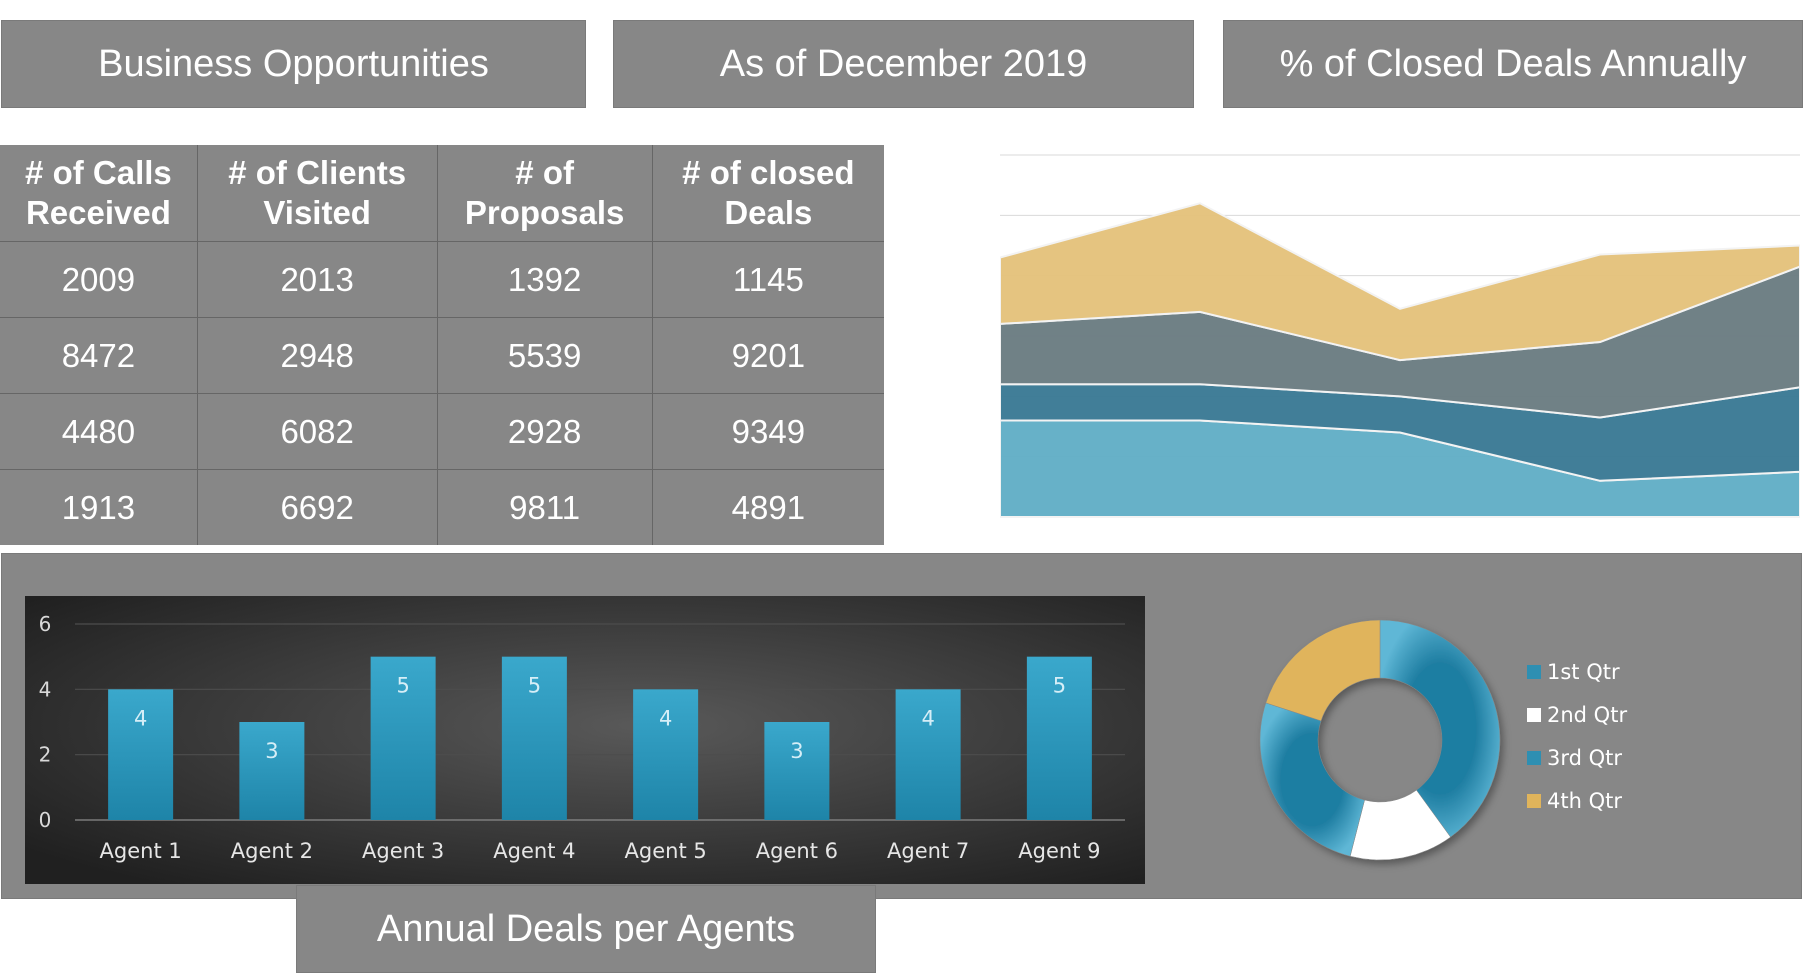 This screenshot has height=973, width=1815. Describe the element at coordinates (545, 193) in the screenshot. I see `col-proposals: # of Proposals` at that location.